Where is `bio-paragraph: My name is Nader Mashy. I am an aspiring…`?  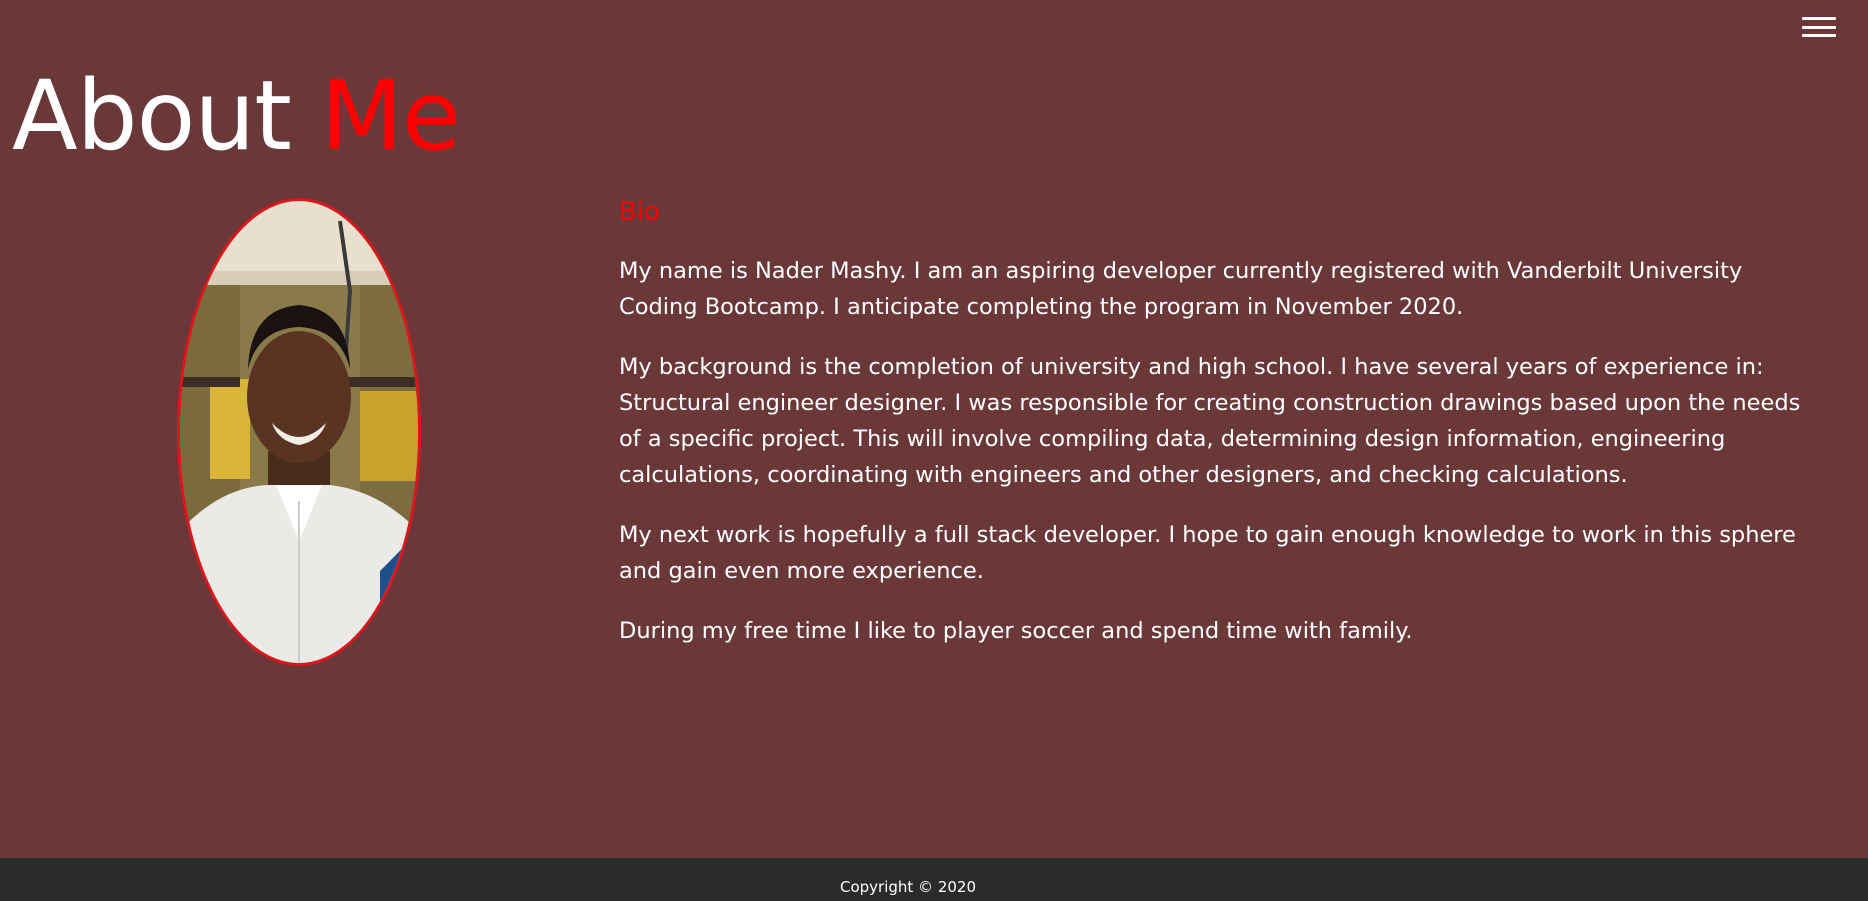
bio-paragraph: My name is Nader Mashy. I am an aspiring… is located at coordinates (1181, 289).